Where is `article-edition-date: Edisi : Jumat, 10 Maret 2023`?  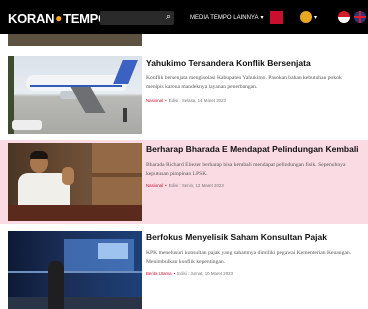 article-edition-date: Edisi : Jumat, 10 Maret 2023 is located at coordinates (205, 273).